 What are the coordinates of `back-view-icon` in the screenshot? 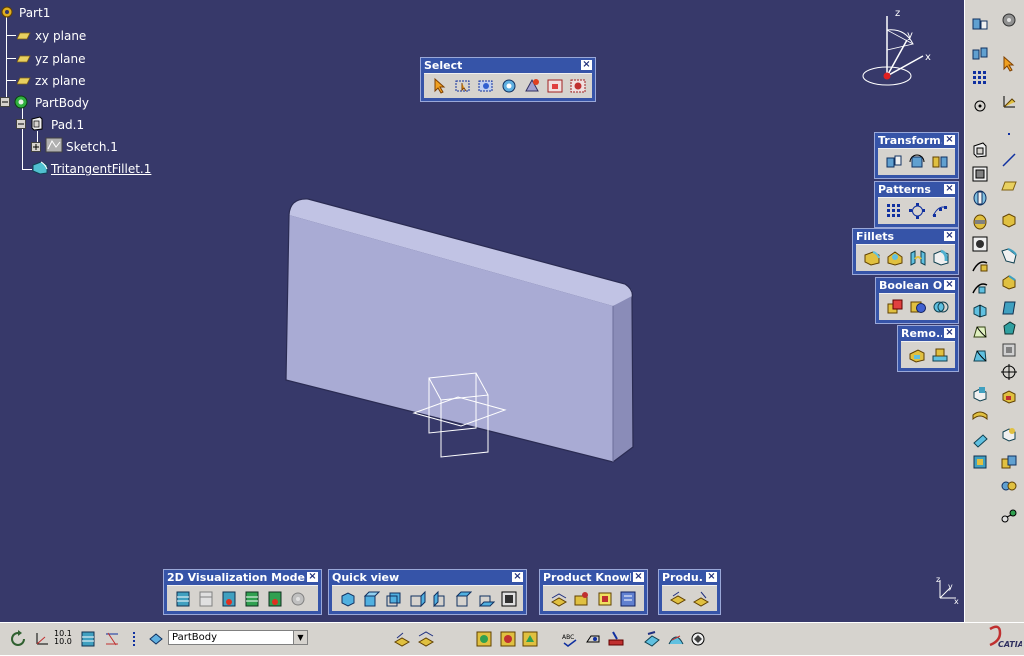 It's located at (394, 599).